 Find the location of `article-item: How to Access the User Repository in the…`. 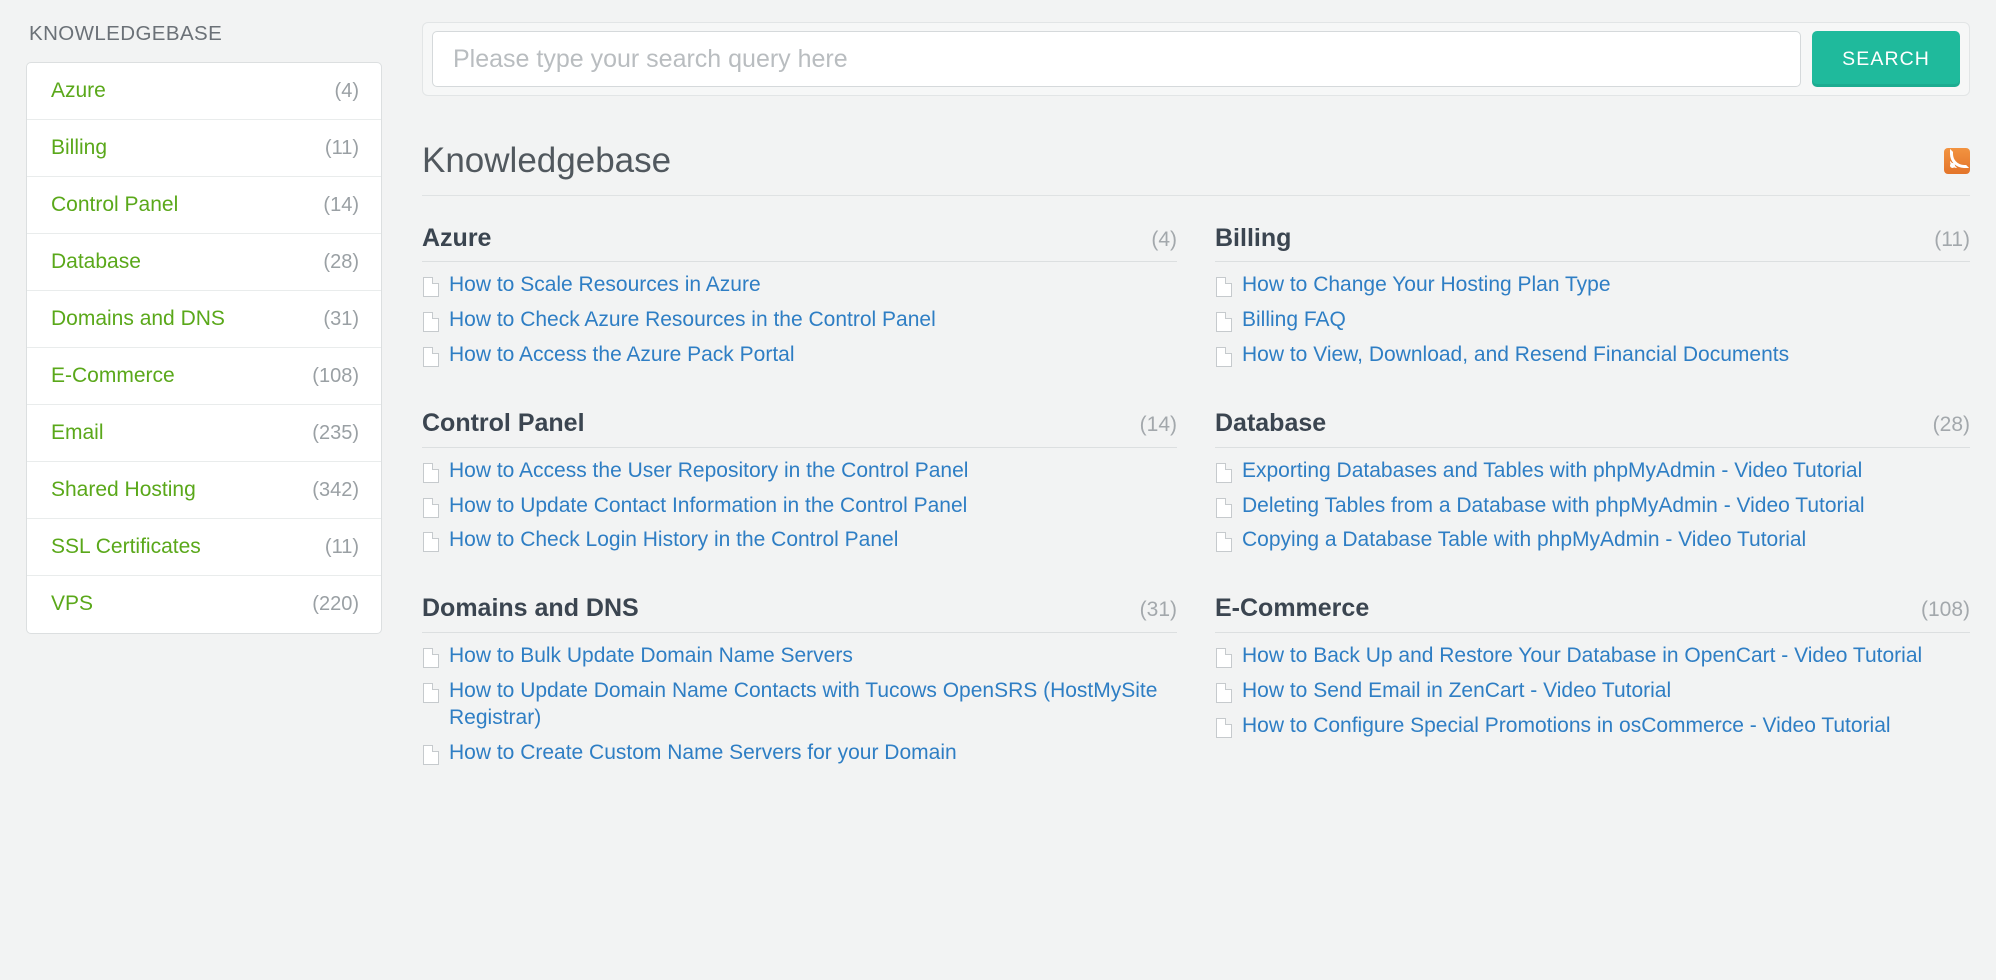

article-item: How to Access the User Repository in the… is located at coordinates (799, 471).